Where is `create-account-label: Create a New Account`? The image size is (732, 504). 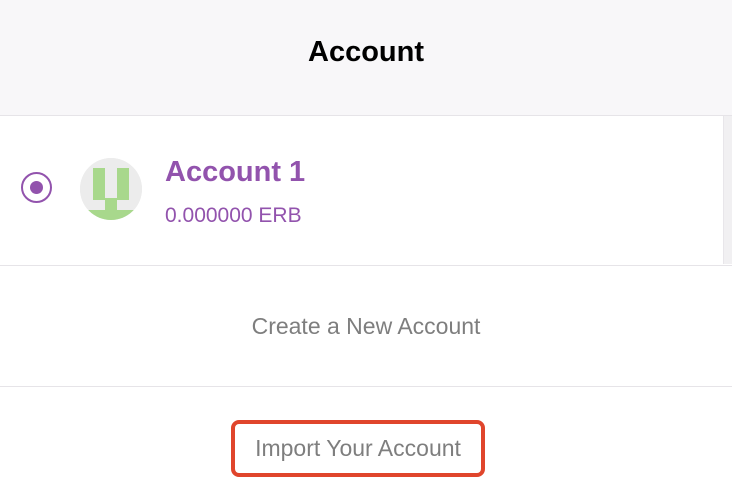
create-account-label: Create a New Account is located at coordinates (366, 325).